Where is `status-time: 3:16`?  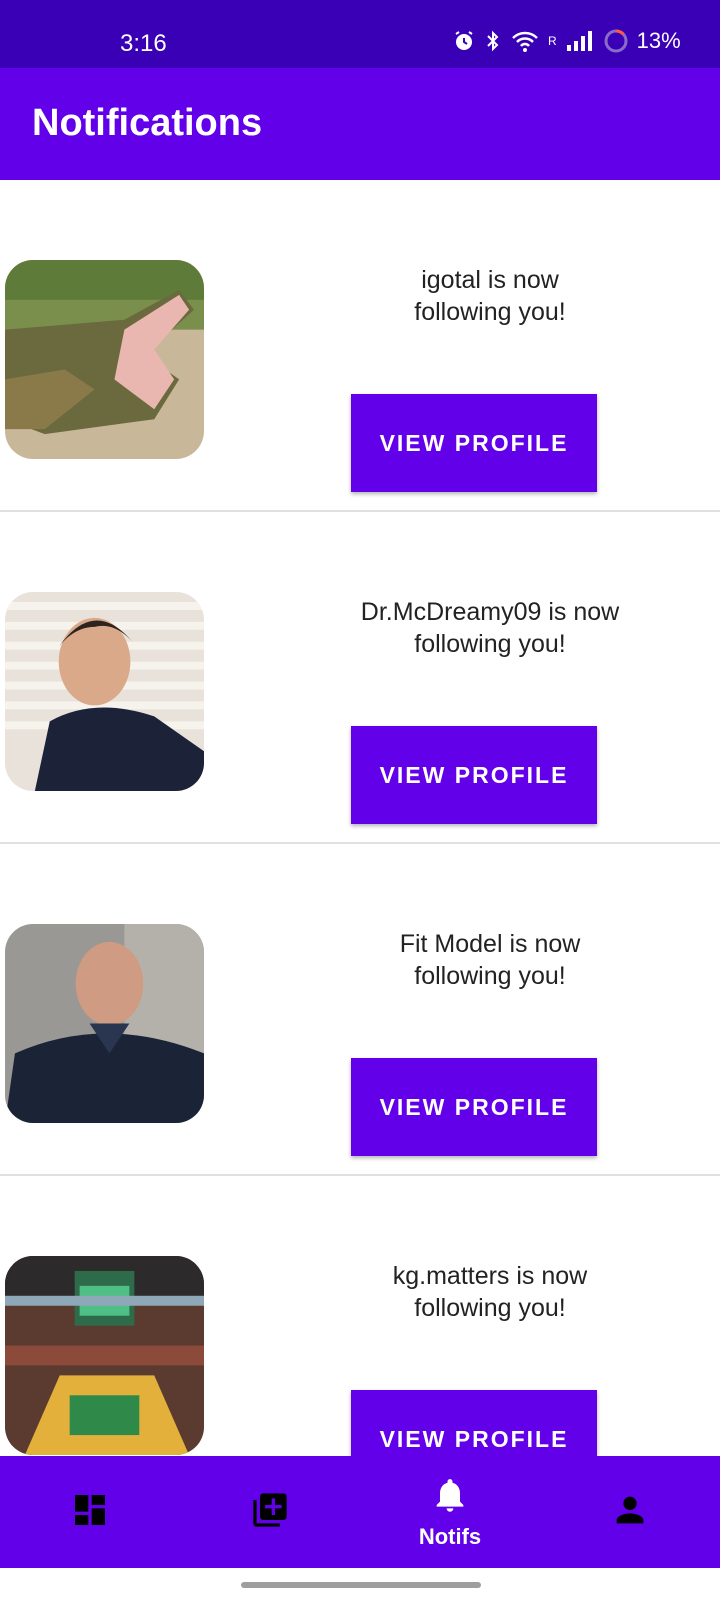 status-time: 3:16 is located at coordinates (143, 43).